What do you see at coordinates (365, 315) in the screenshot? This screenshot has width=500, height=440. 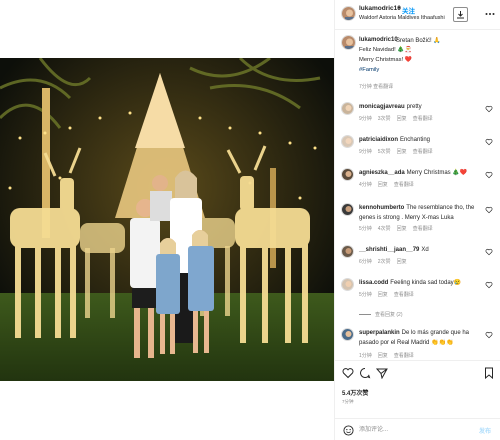 I see `replies-divider` at bounding box center [365, 315].